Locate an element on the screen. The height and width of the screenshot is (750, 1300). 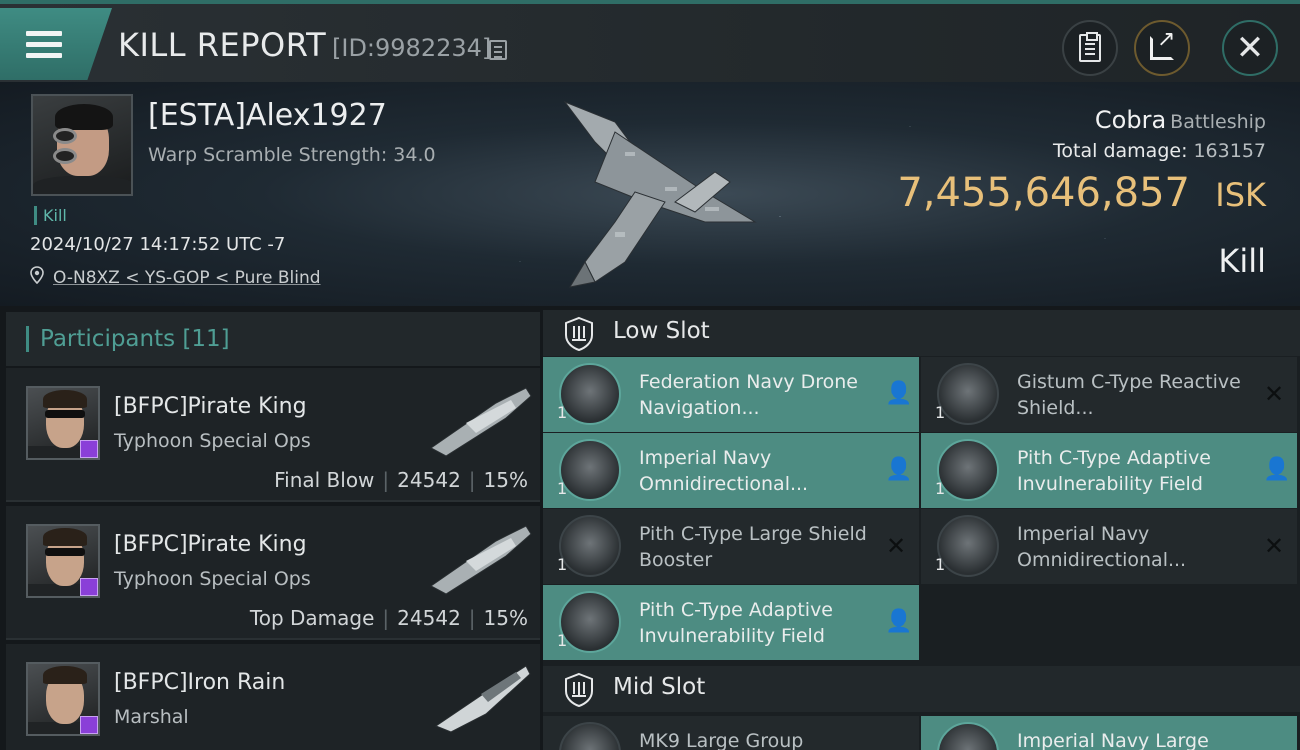
participant-name: [BFPC]Pirate King is located at coordinates (210, 406).